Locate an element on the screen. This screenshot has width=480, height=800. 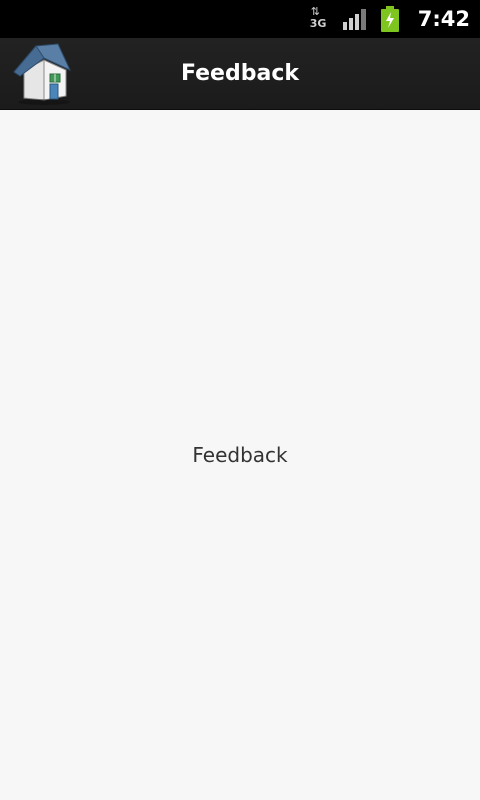
battery-charging-icon is located at coordinates (389, 19).